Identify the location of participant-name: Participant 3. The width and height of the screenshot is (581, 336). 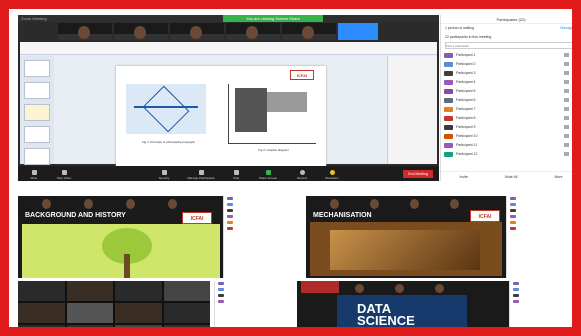
(466, 73).